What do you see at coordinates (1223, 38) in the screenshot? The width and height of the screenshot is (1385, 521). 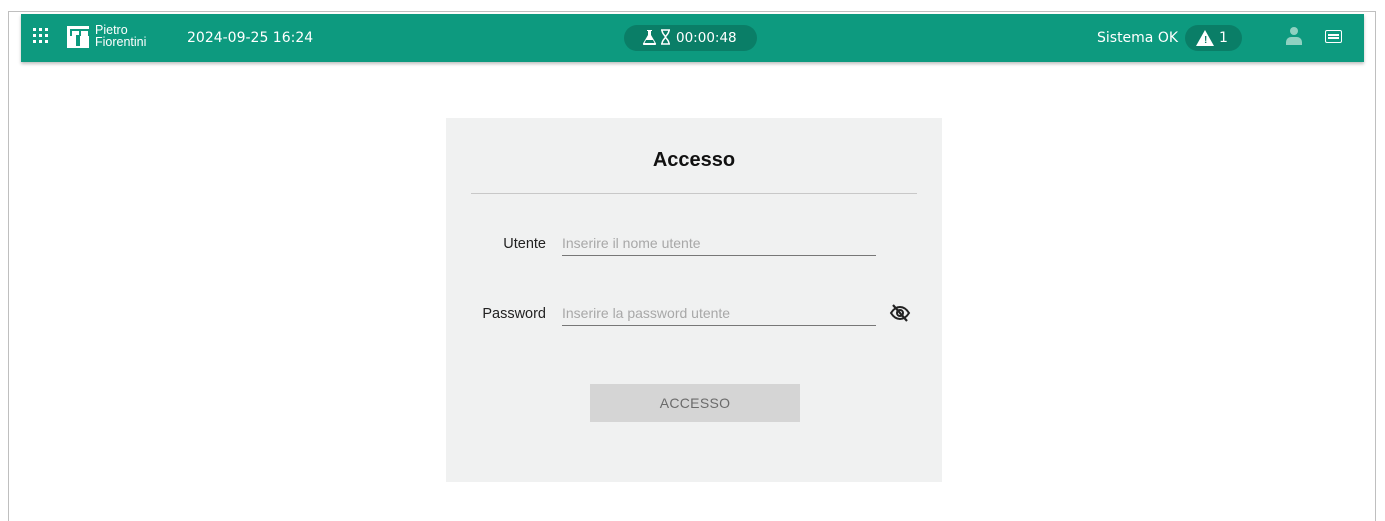 I see `alarm-count: 1` at bounding box center [1223, 38].